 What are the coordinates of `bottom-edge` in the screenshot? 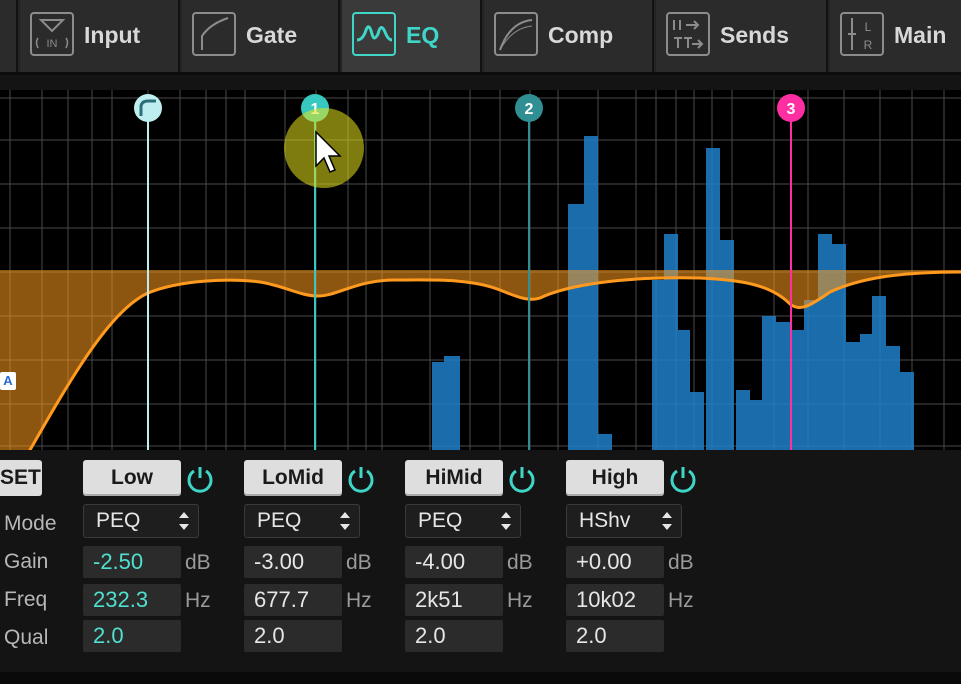 It's located at (480, 678).